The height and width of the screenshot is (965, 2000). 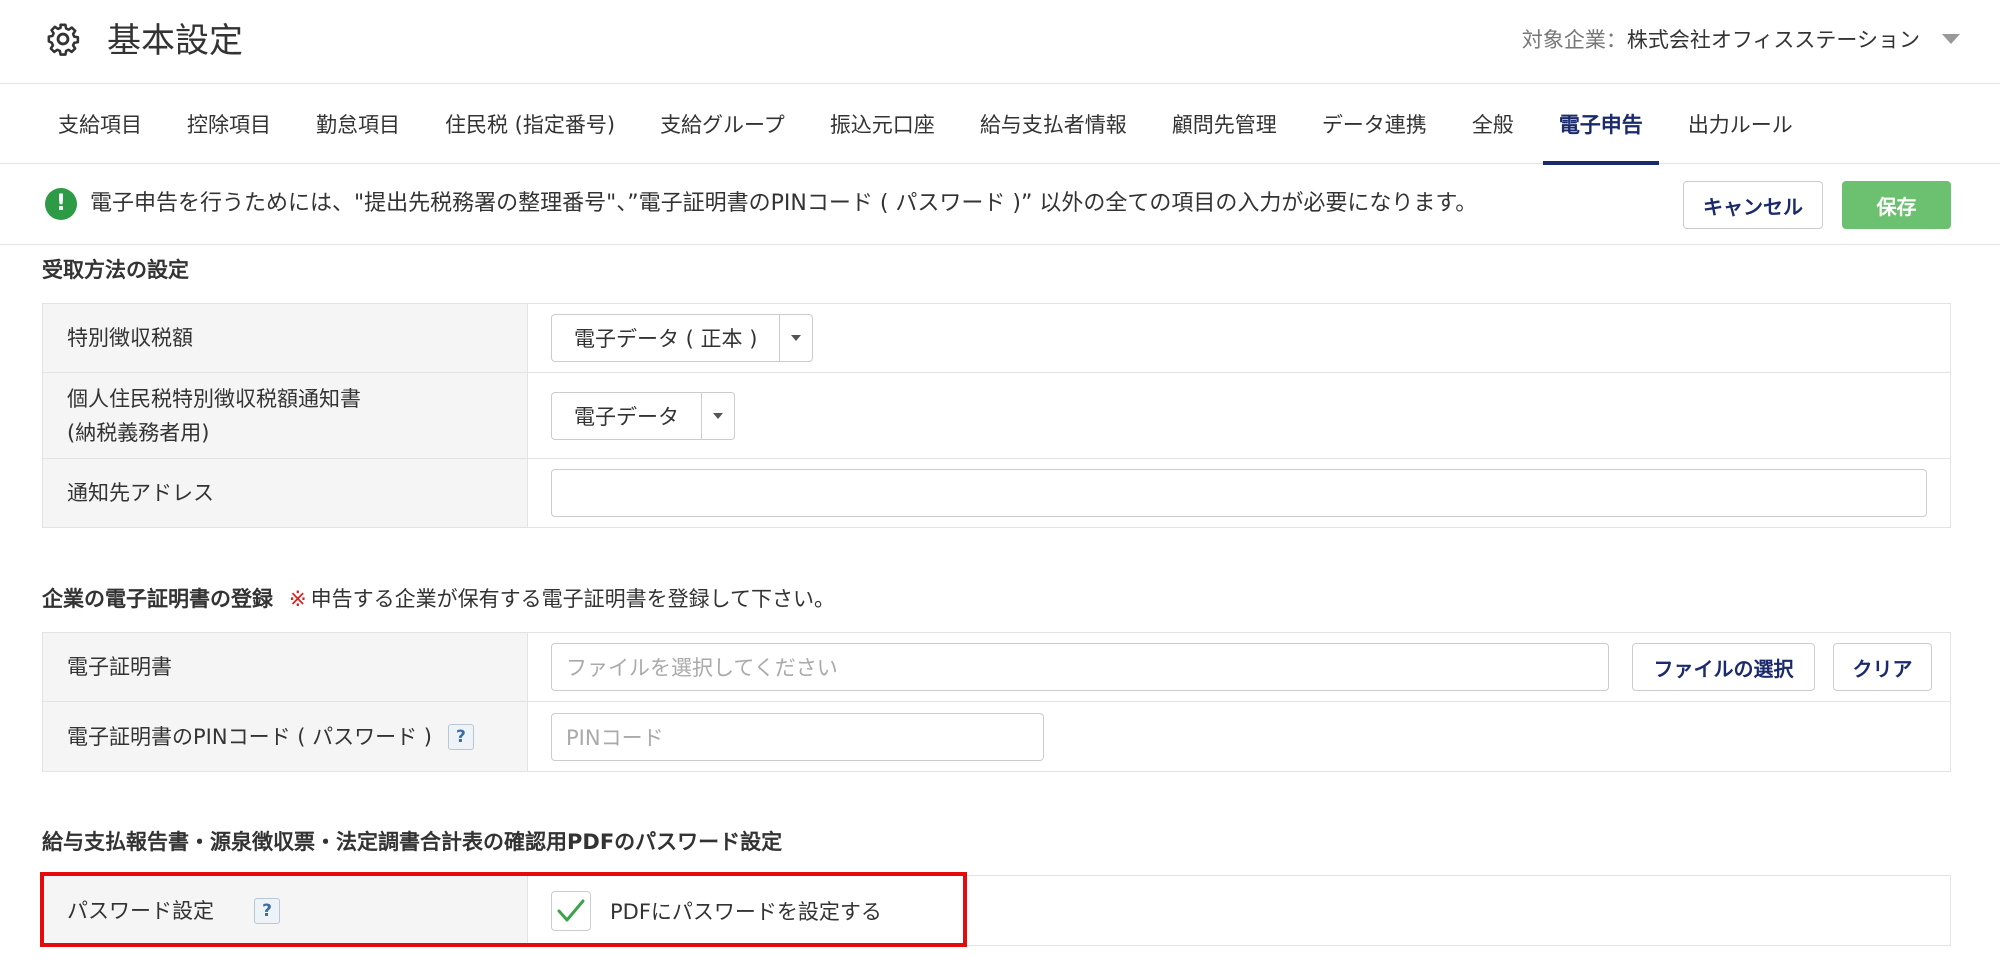 What do you see at coordinates (175, 41) in the screenshot?
I see `page-title: 基本設定` at bounding box center [175, 41].